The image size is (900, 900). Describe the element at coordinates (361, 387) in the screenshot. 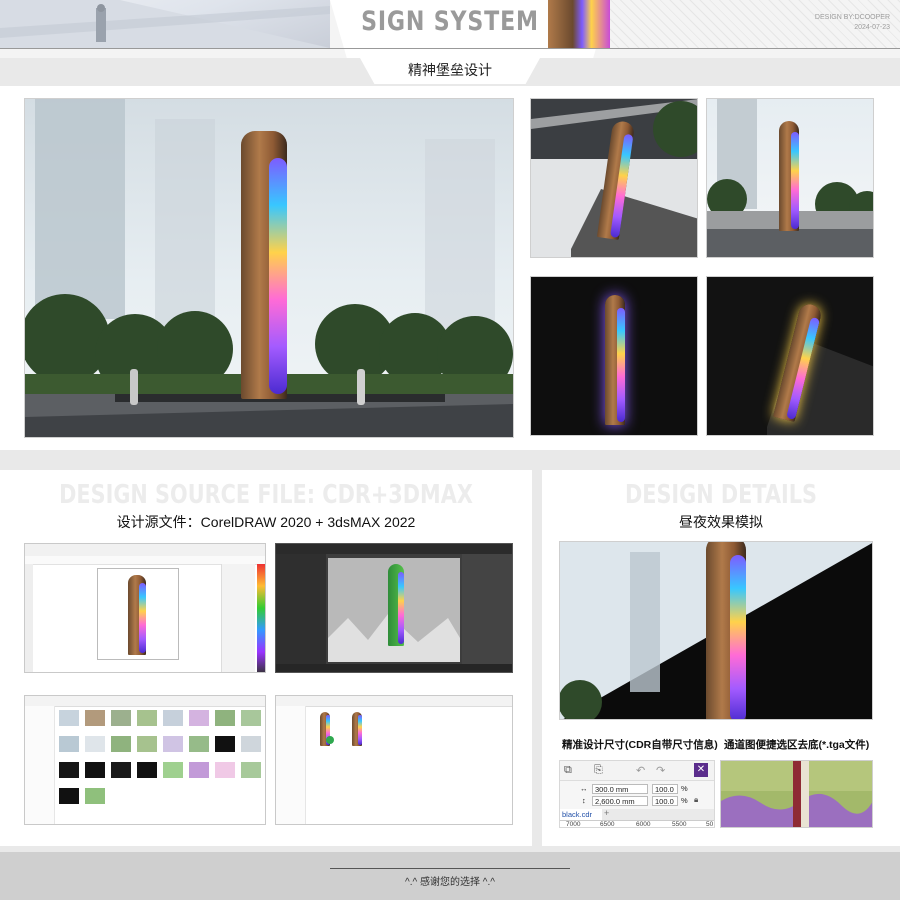

I see `hero-figure-right` at that location.